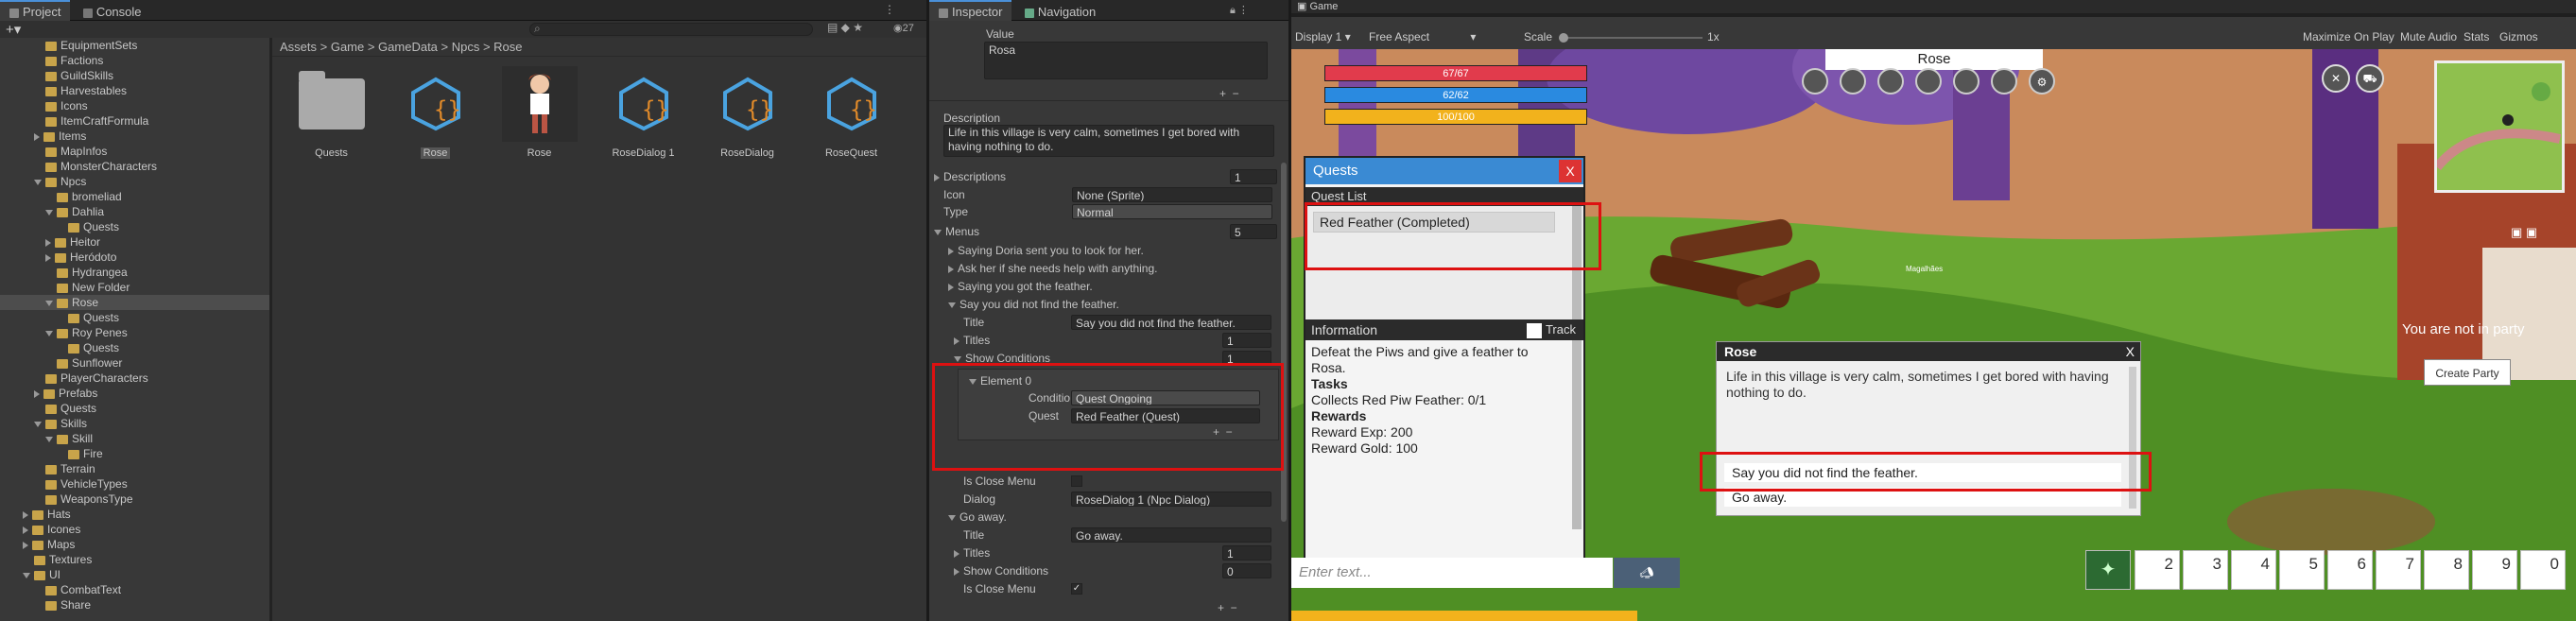 The width and height of the screenshot is (2576, 621). Describe the element at coordinates (134, 287) in the screenshot. I see `tree-node: New Folder` at that location.